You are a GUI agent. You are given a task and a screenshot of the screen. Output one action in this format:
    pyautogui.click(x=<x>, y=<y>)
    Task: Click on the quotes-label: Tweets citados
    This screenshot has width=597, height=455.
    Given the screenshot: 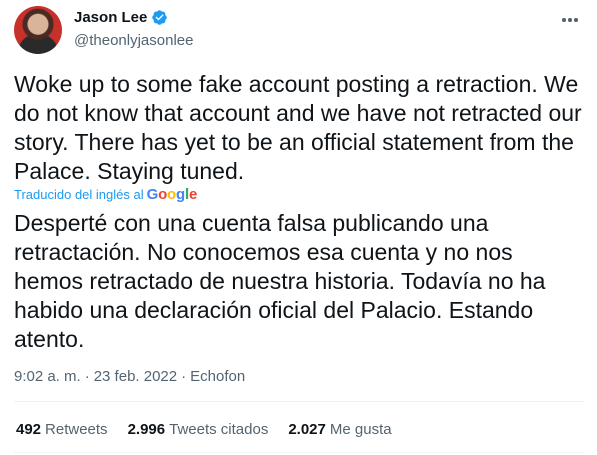 What is the action you would take?
    pyautogui.click(x=219, y=429)
    